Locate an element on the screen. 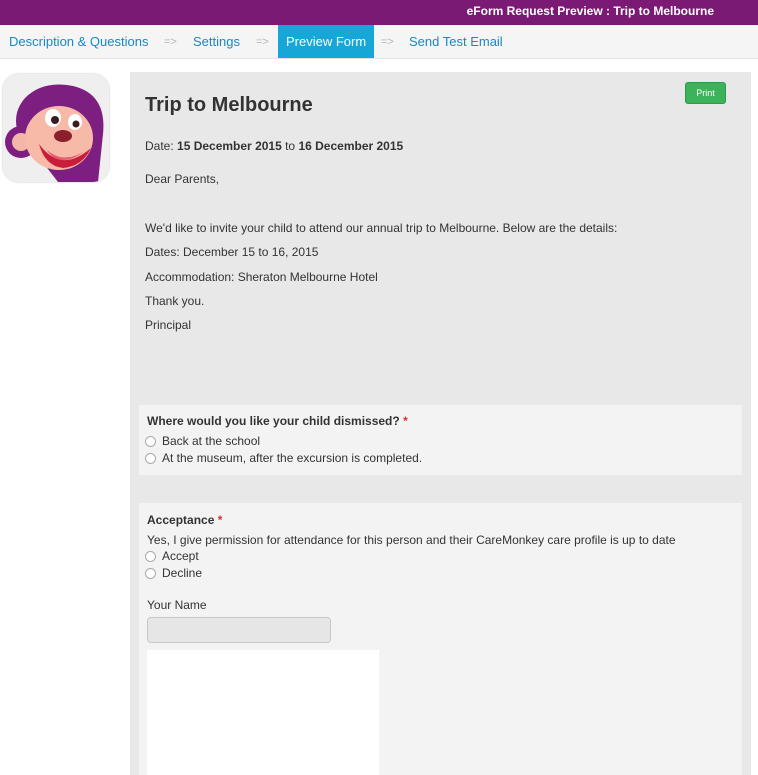 The image size is (758, 775). your-name-label: Your Name is located at coordinates (177, 605).